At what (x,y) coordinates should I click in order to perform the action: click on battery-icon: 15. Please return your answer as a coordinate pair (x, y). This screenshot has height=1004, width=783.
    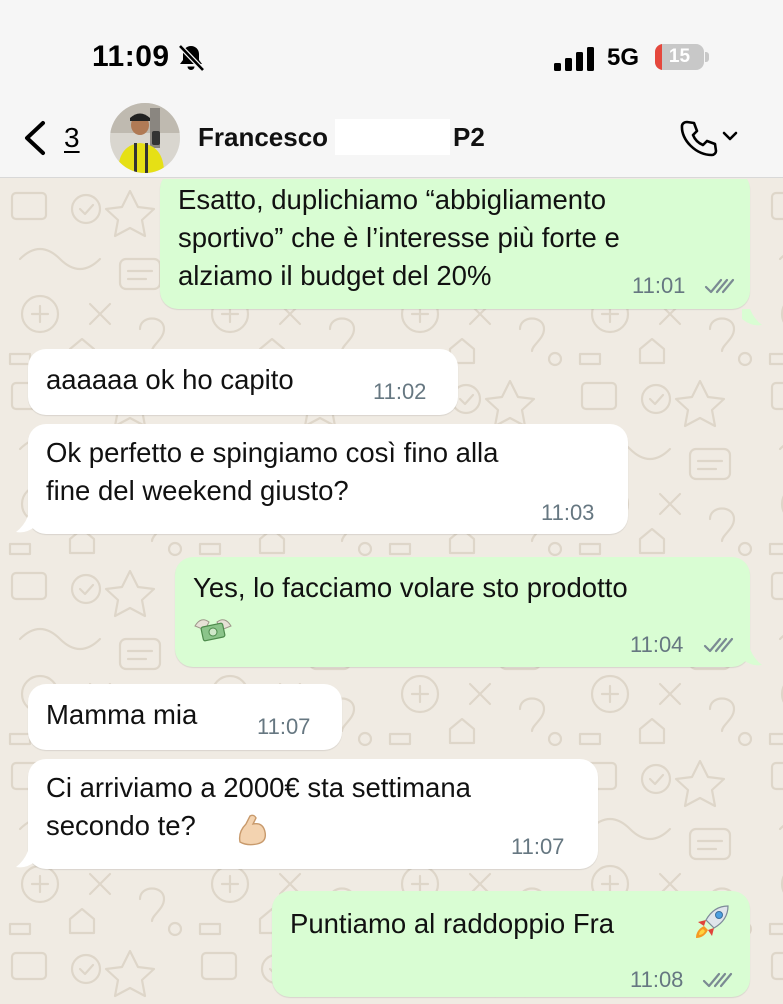
    Looking at the image, I should click on (682, 57).